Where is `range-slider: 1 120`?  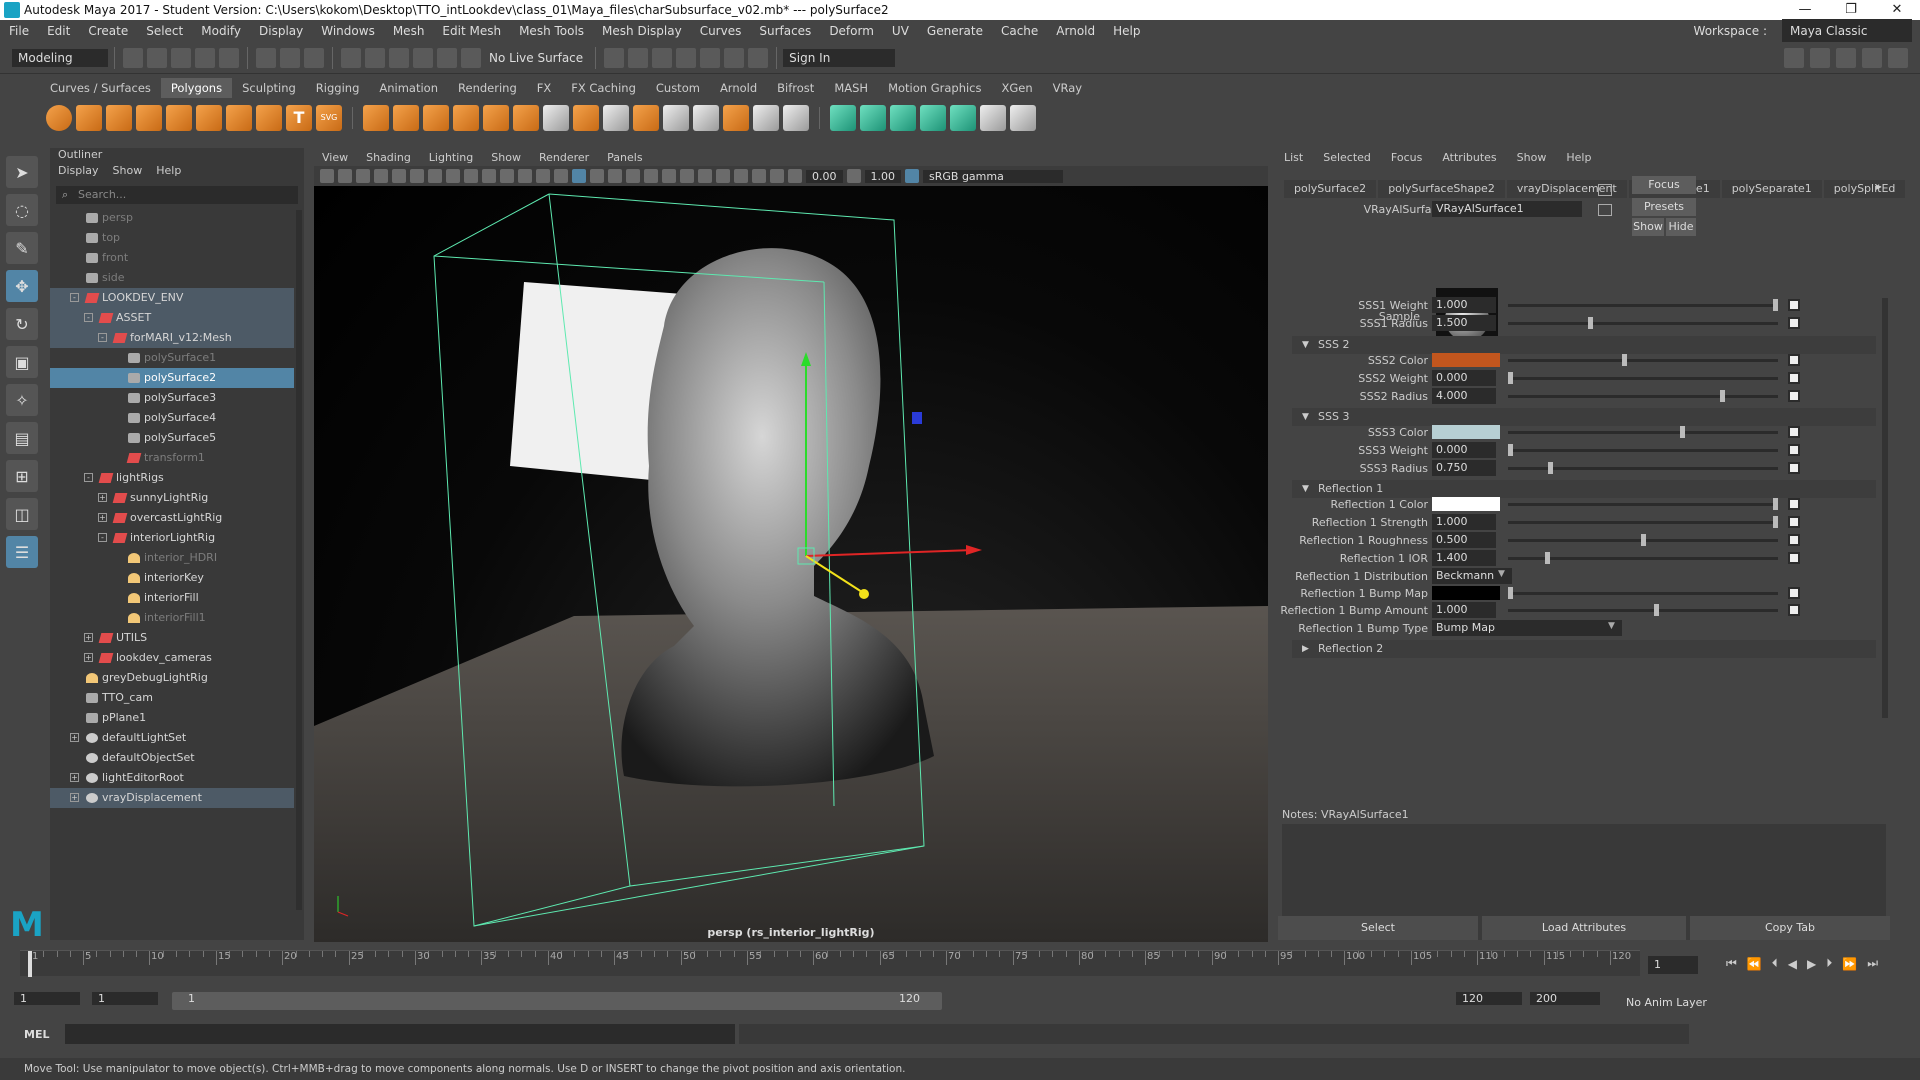 range-slider: 1 120 is located at coordinates (557, 1001).